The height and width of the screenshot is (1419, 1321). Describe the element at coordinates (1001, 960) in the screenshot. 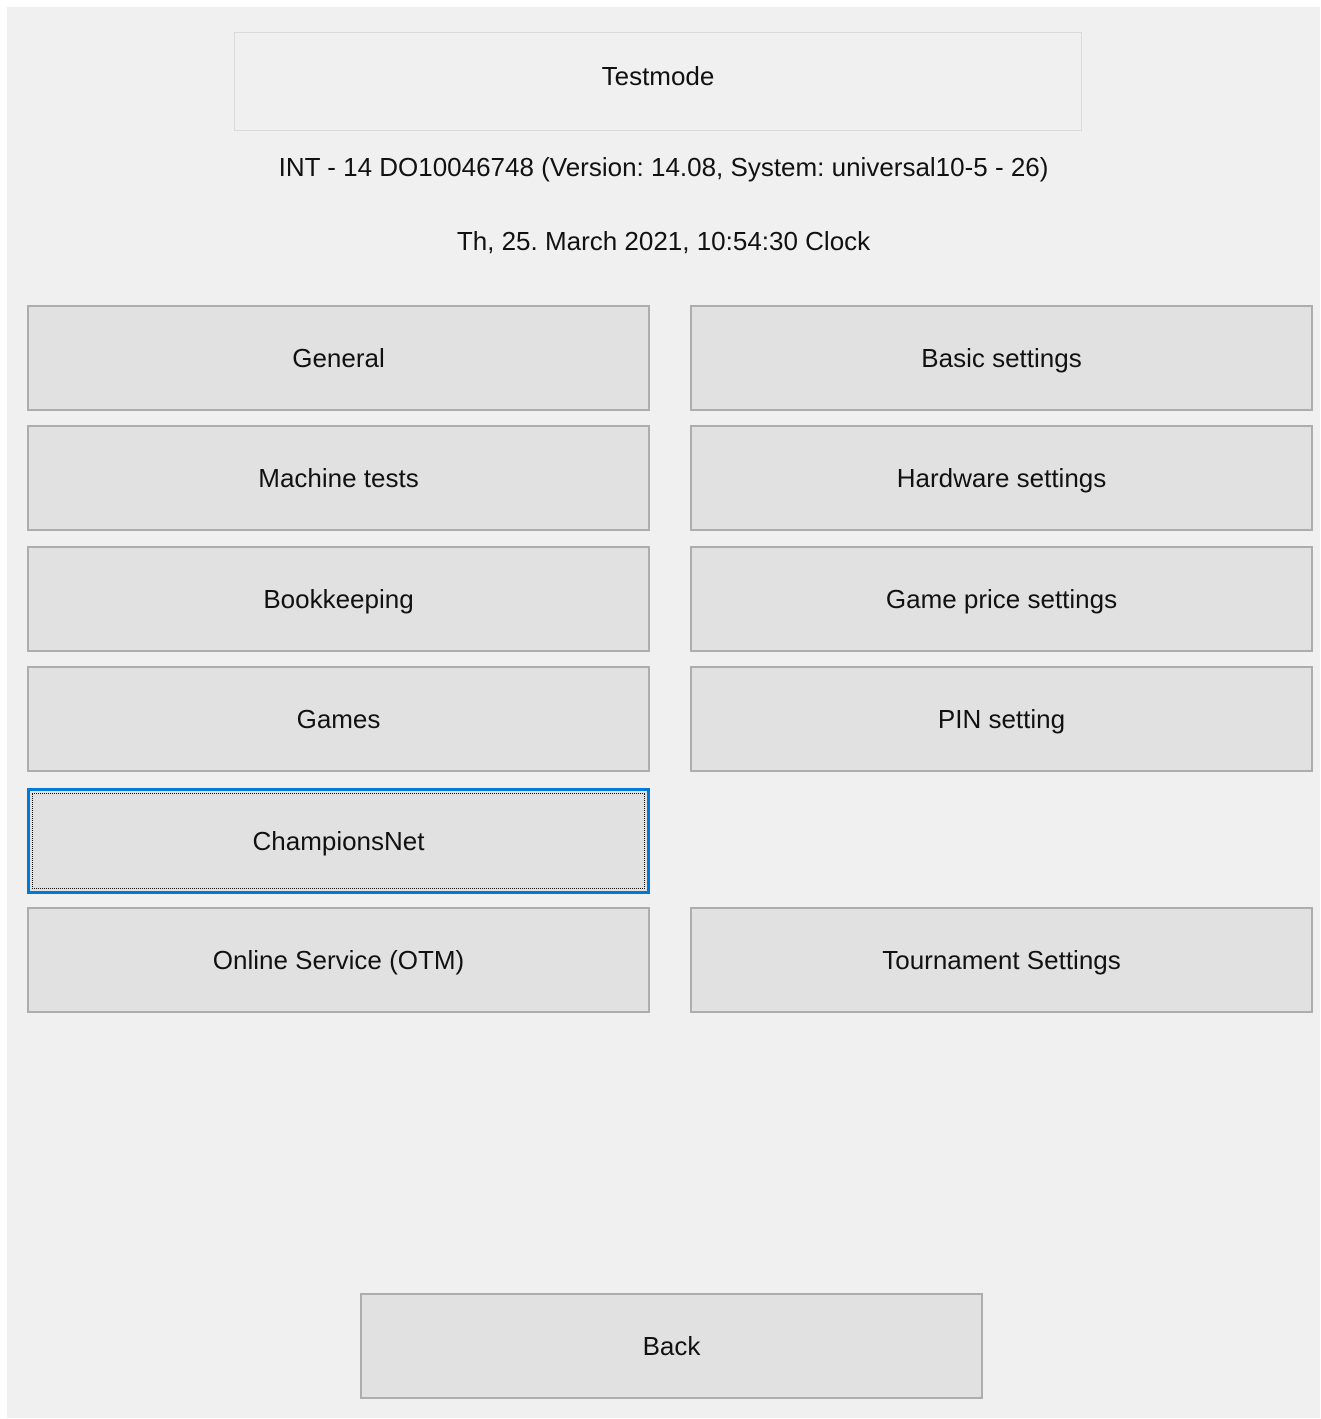

I see `tournament-settings-button: Tournament Settings` at that location.